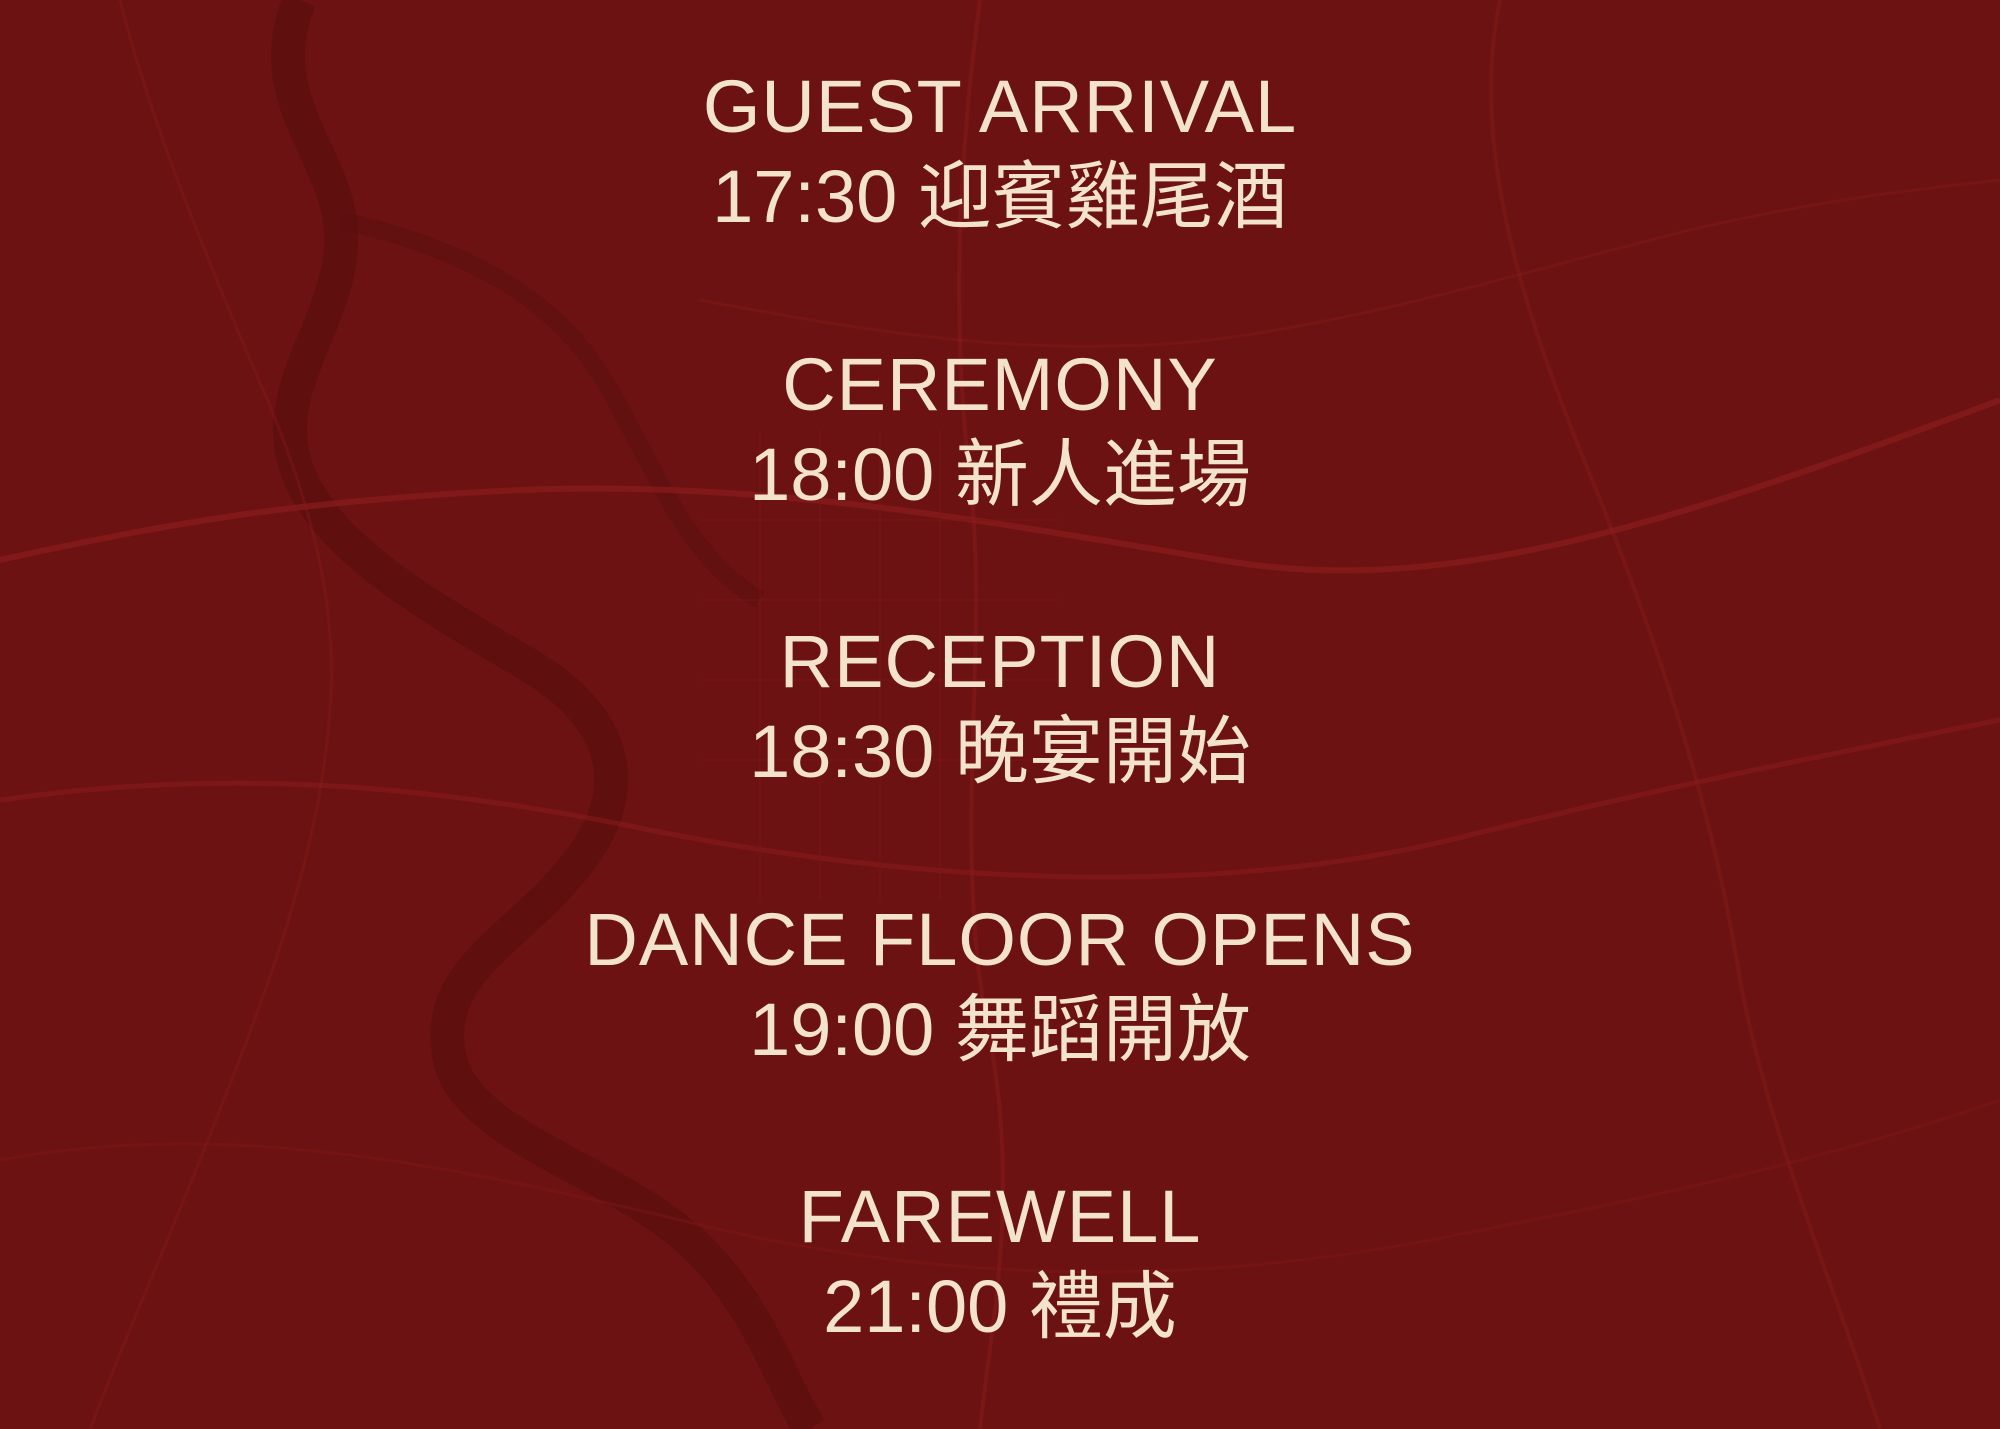  What do you see at coordinates (1000, 430) in the screenshot?
I see `schedule-item-ceremony: CEREMONY 18:00 新人進場` at bounding box center [1000, 430].